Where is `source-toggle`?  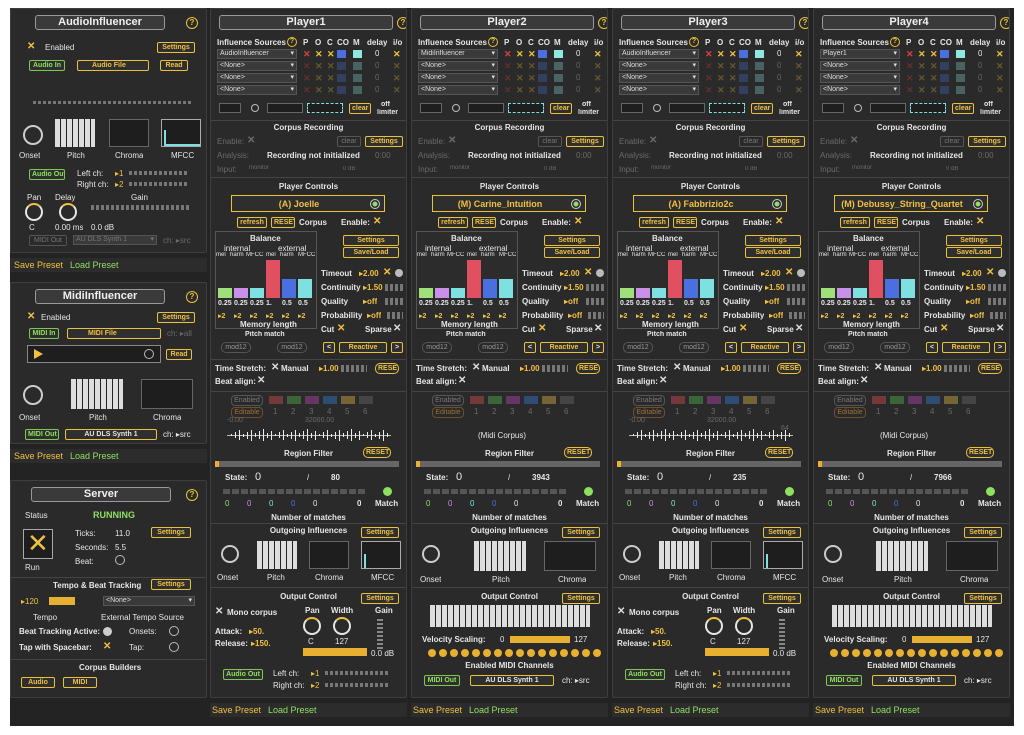 source-toggle is located at coordinates (657, 108).